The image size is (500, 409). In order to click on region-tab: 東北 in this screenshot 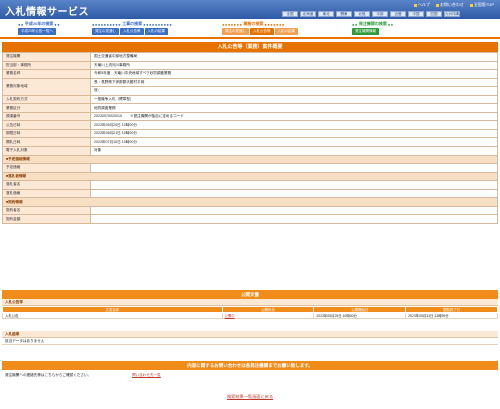, I will do `click(326, 14)`.